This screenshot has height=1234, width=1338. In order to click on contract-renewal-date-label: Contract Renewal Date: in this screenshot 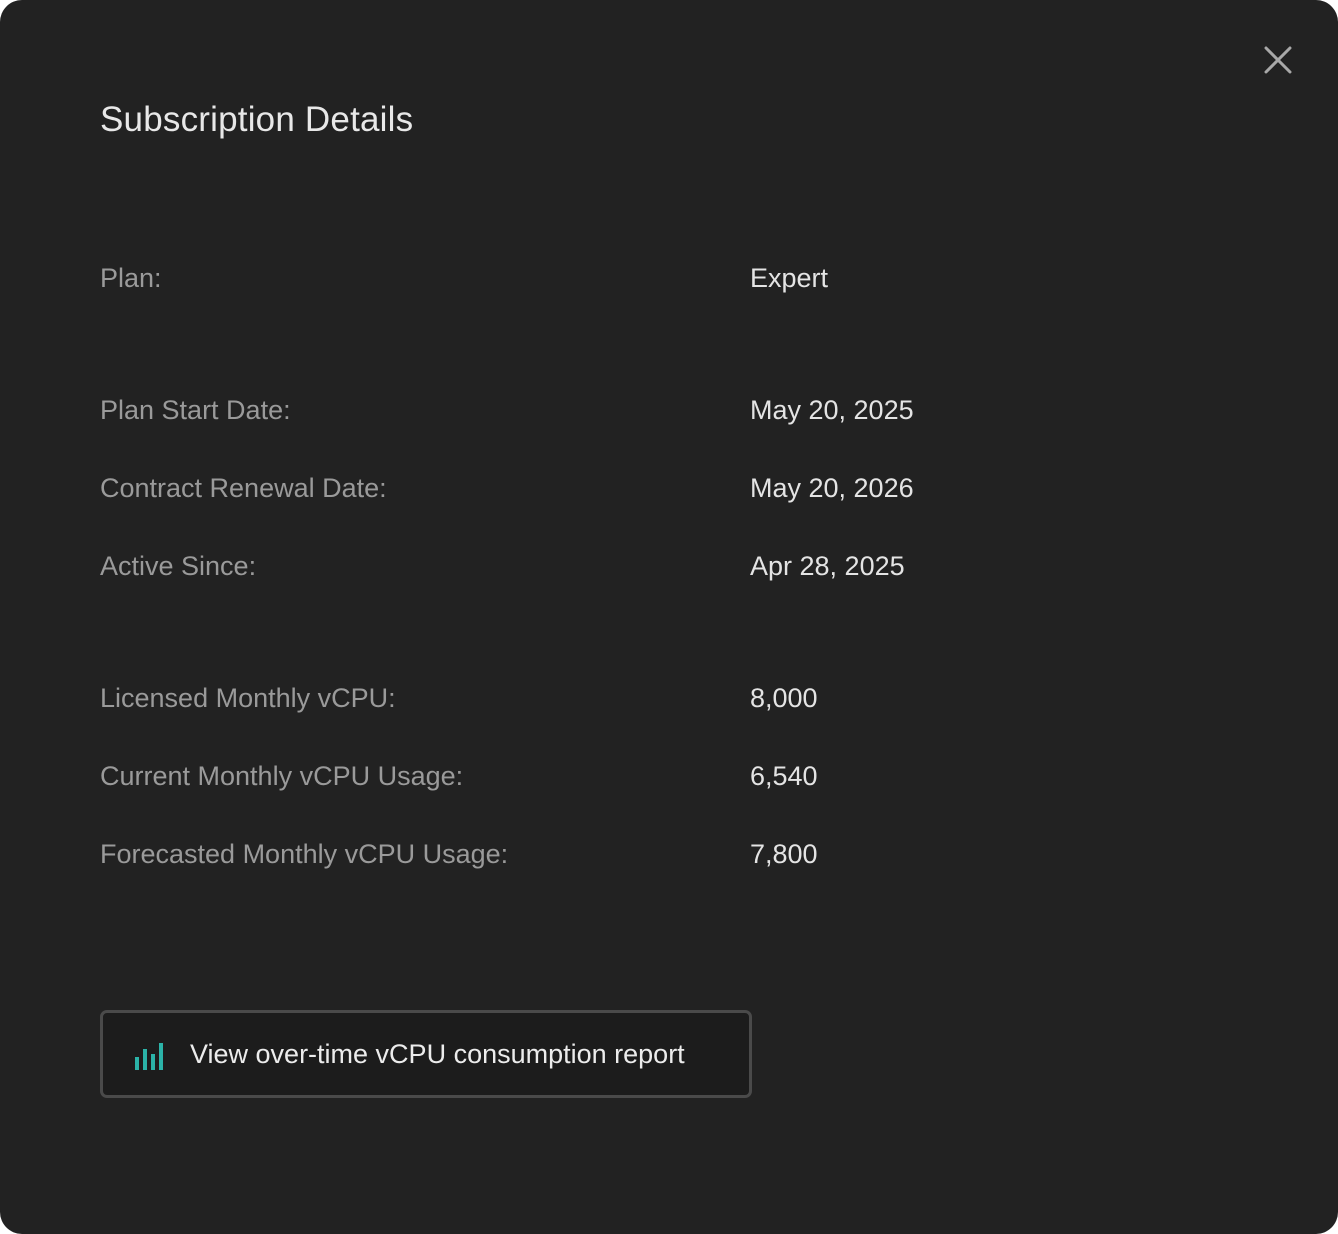, I will do `click(243, 488)`.